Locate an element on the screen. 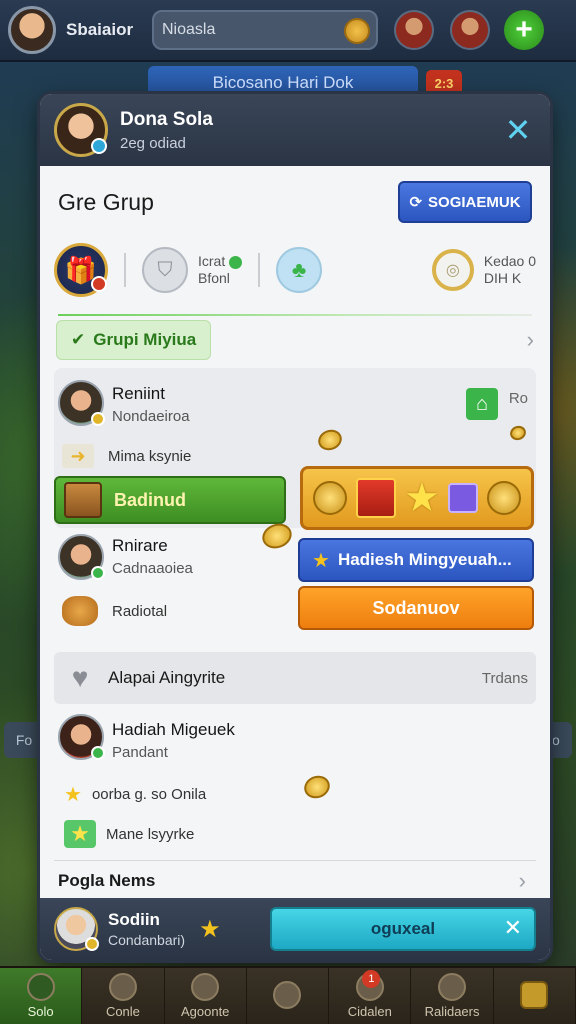 This screenshot has width=576, height=1024. reward-row: ★ oorba g. so Onila is located at coordinates (135, 794).